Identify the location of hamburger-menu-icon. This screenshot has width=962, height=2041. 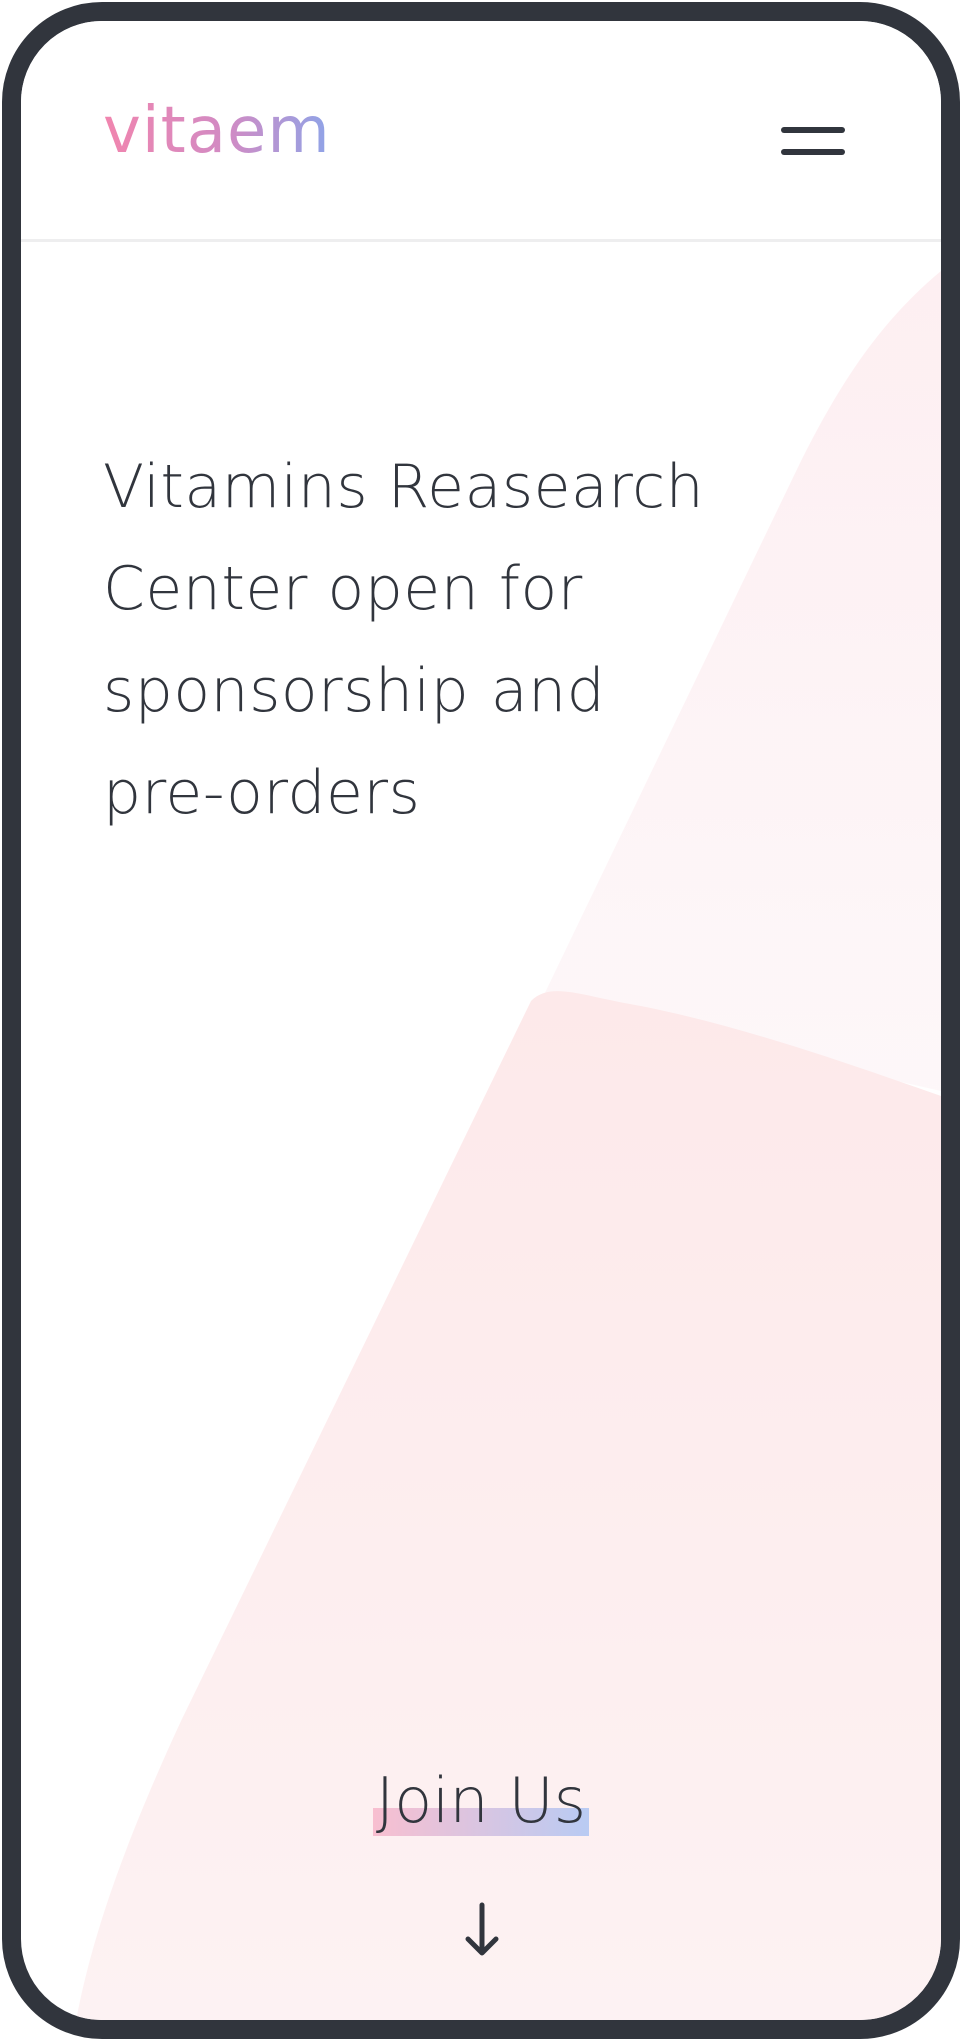
(817, 138).